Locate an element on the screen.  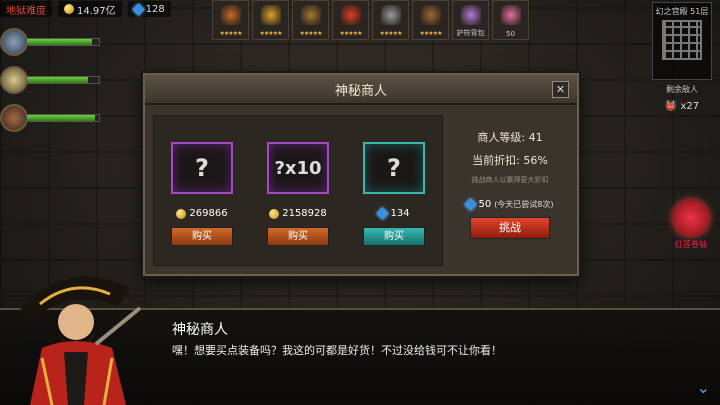
hero-party is located at coordinates (50, 85).